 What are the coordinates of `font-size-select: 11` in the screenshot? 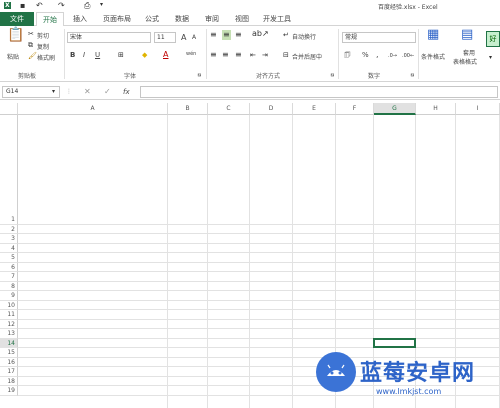 It's located at (165, 37).